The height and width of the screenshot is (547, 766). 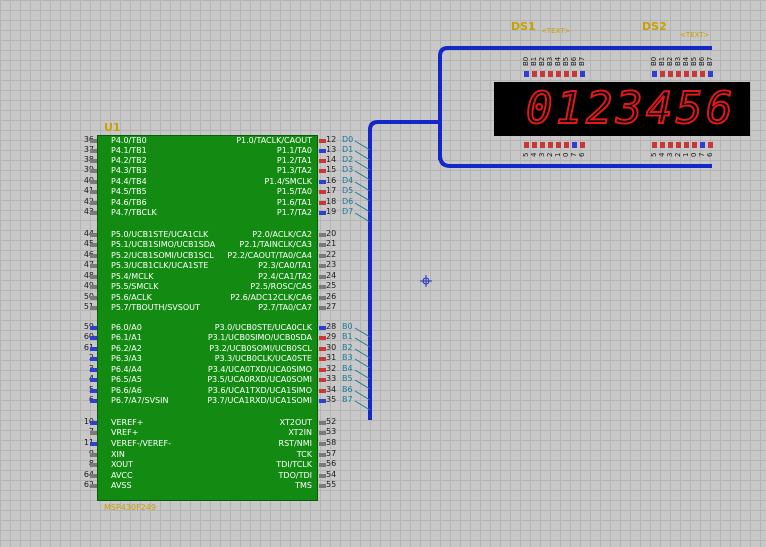 What do you see at coordinates (702, 154) in the screenshot?
I see `display-pin-label: 7` at bounding box center [702, 154].